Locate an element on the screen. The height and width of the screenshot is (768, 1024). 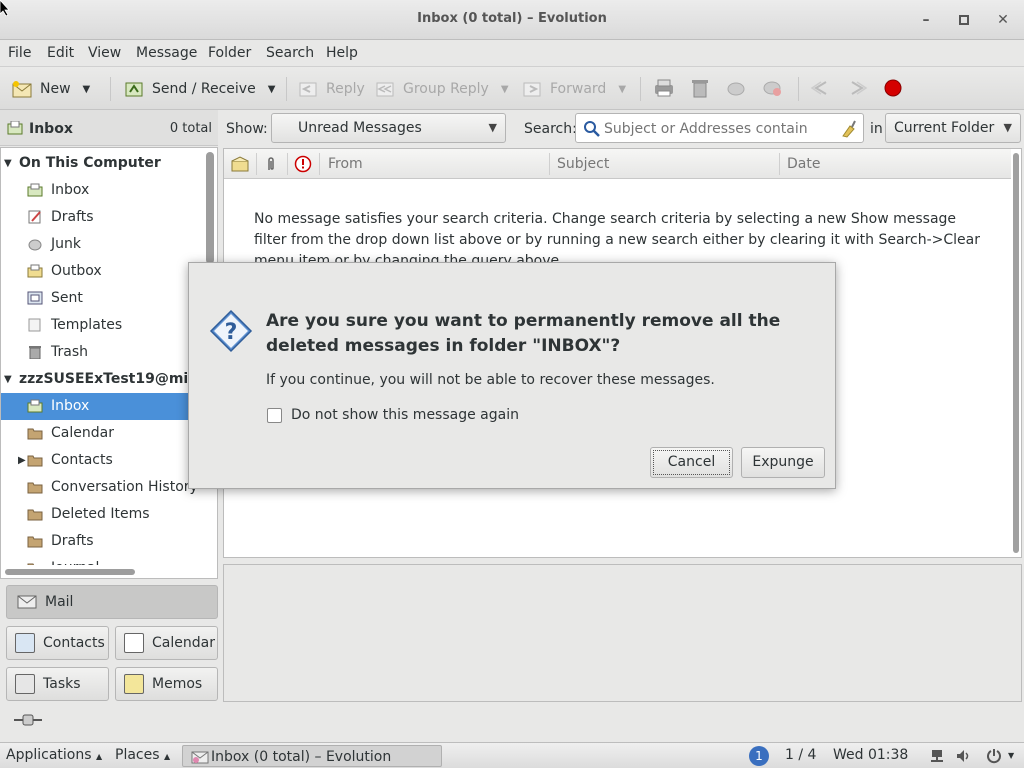
folder-local-trash: Trash is located at coordinates (103, 352).